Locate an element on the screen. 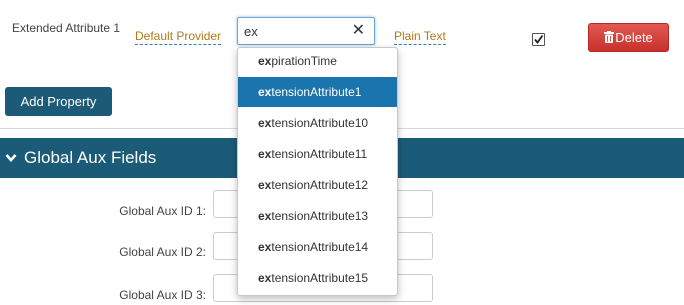 The image size is (684, 305). suggestion-item: extensionAttribute11 is located at coordinates (317, 154).